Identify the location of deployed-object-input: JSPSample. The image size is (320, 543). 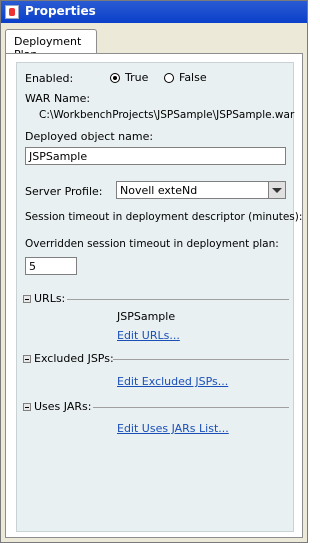
(155, 156).